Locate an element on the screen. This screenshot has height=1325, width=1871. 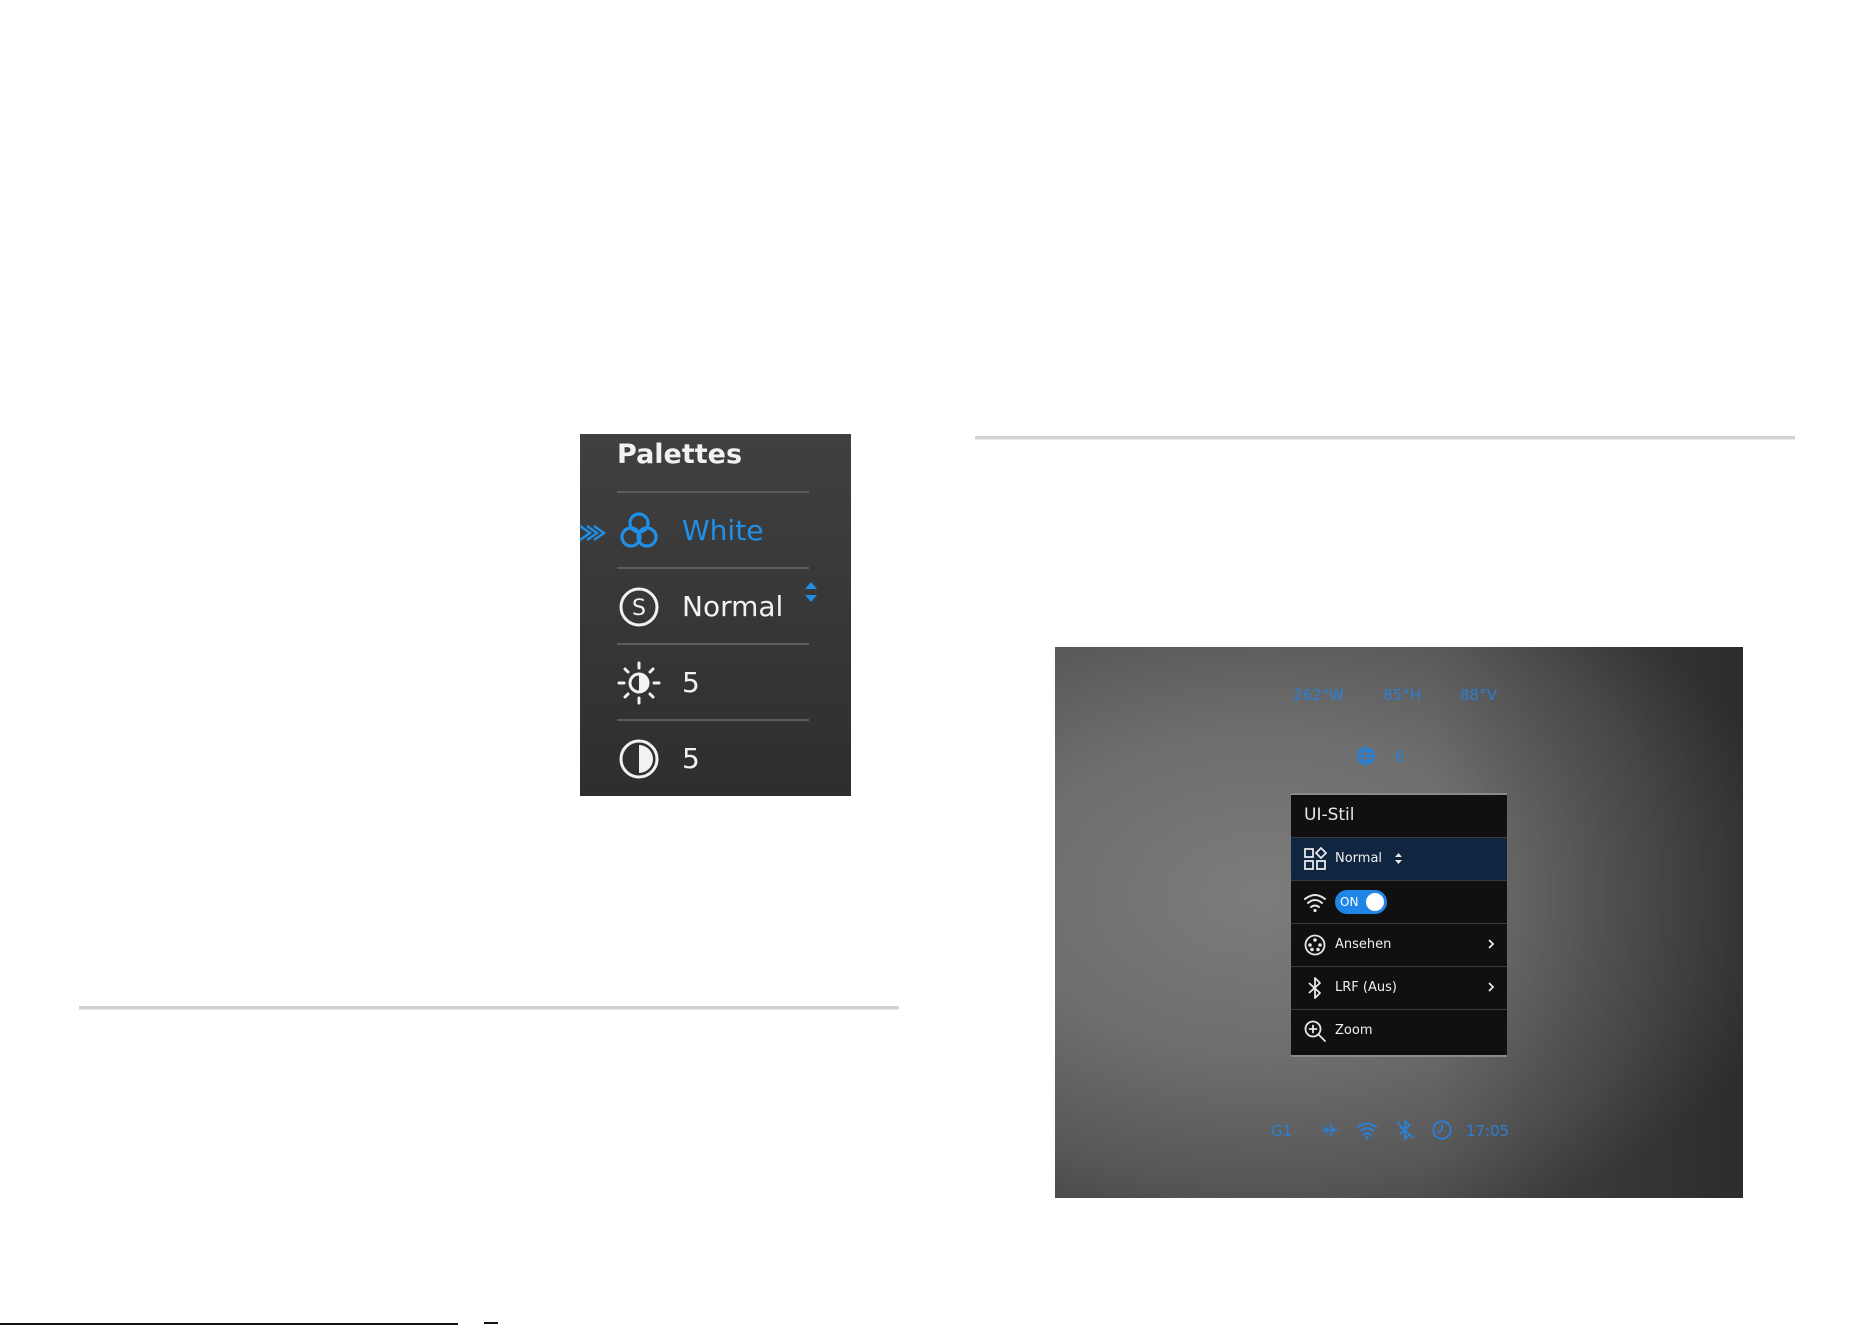
divider-rule-left is located at coordinates (489, 1008).